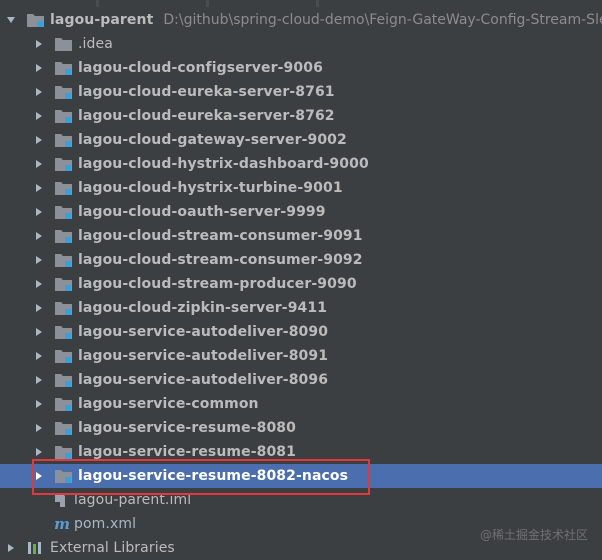 The image size is (602, 560). What do you see at coordinates (102, 20) in the screenshot?
I see `project-name: lagou-parent` at bounding box center [102, 20].